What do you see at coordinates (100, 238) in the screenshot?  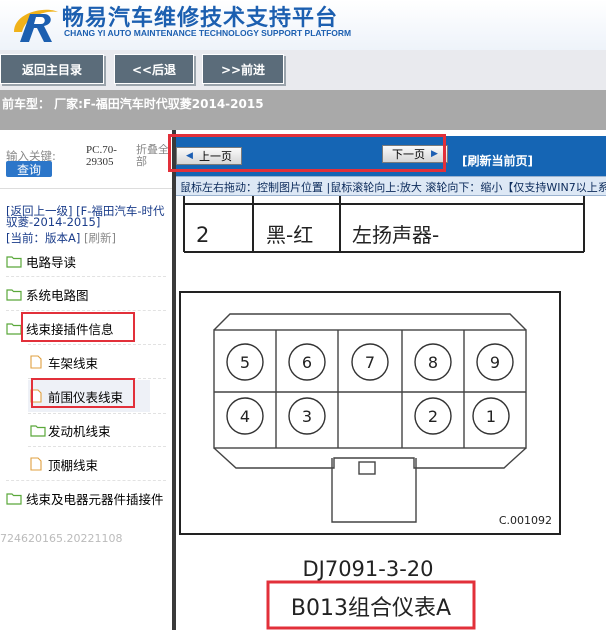 I see `refresh-link: [刷新]` at bounding box center [100, 238].